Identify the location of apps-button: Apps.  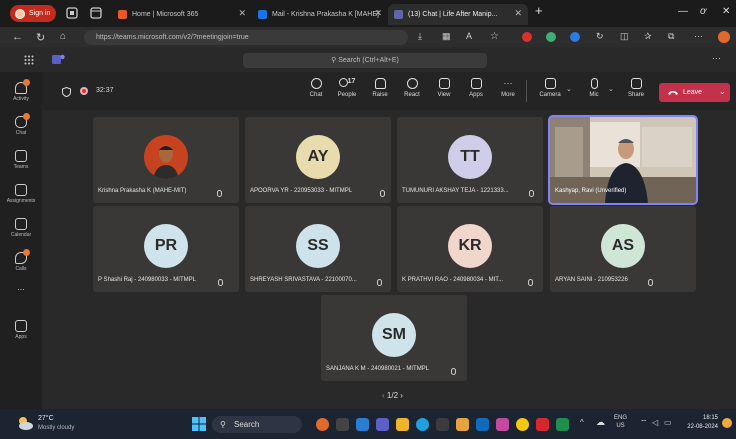
(476, 88).